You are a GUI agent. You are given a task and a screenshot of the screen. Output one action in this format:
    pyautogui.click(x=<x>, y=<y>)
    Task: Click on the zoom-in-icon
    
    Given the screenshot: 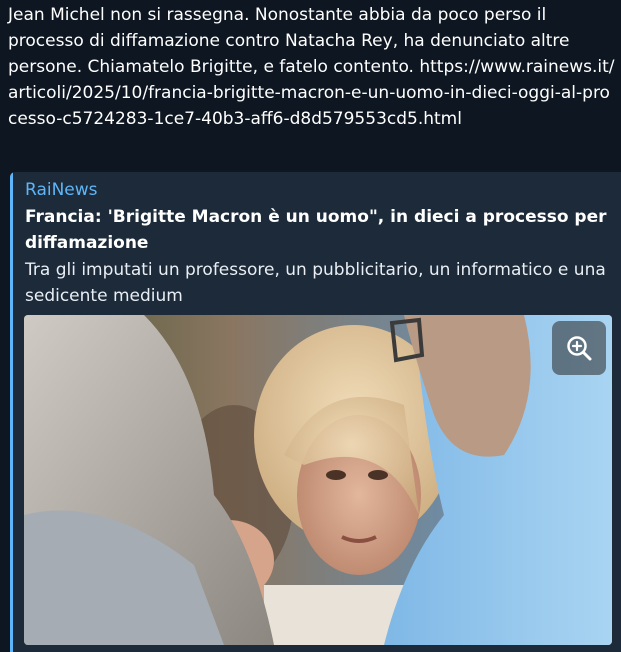 What is the action you would take?
    pyautogui.click(x=579, y=348)
    